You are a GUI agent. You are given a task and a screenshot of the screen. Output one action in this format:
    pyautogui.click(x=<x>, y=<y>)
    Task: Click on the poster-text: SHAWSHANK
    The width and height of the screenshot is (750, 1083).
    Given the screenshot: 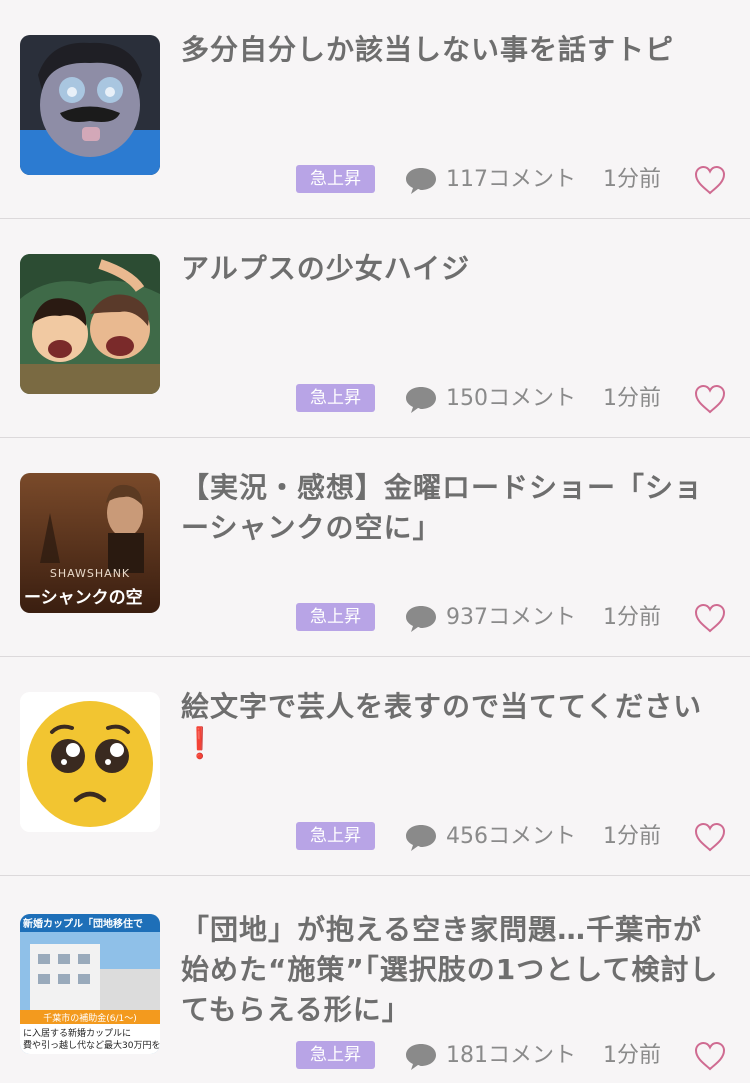 What is the action you would take?
    pyautogui.click(x=90, y=573)
    